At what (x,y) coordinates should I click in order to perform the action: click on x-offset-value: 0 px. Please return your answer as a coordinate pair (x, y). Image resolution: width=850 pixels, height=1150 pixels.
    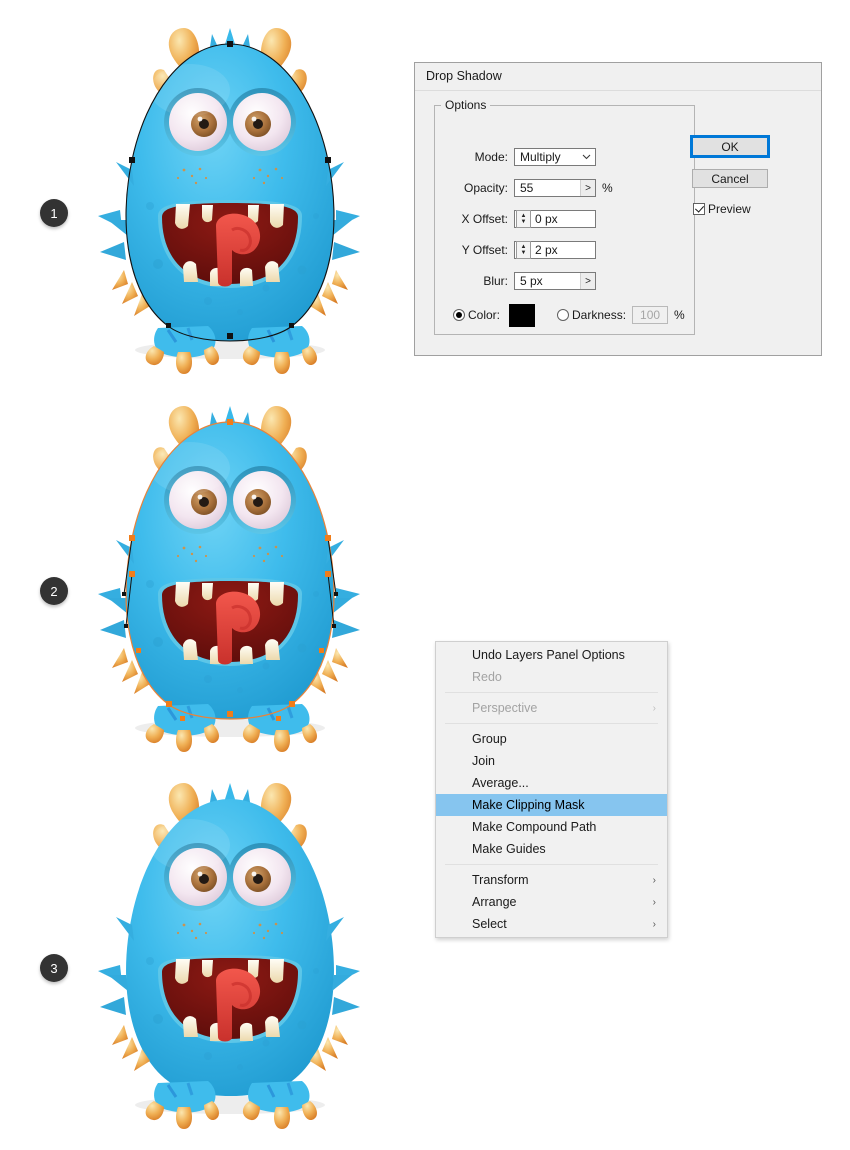
    Looking at the image, I should click on (546, 219).